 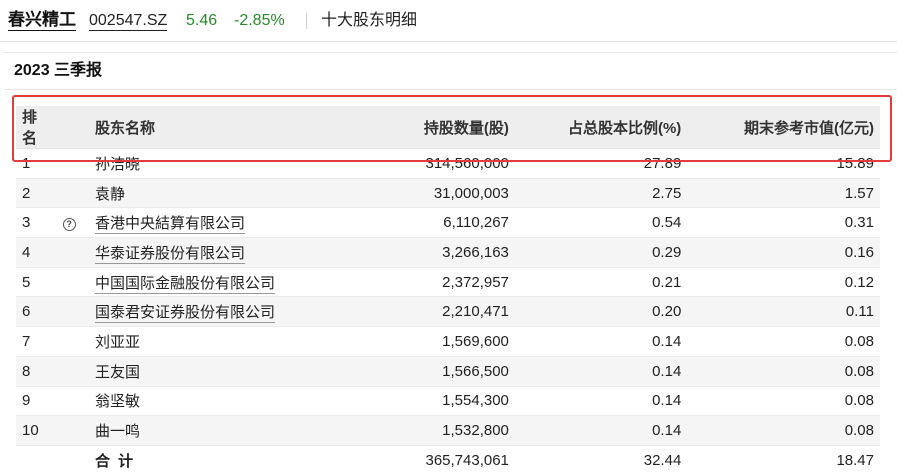 I want to click on column-header-ratio: 占总股本比例(%), so click(x=601, y=127).